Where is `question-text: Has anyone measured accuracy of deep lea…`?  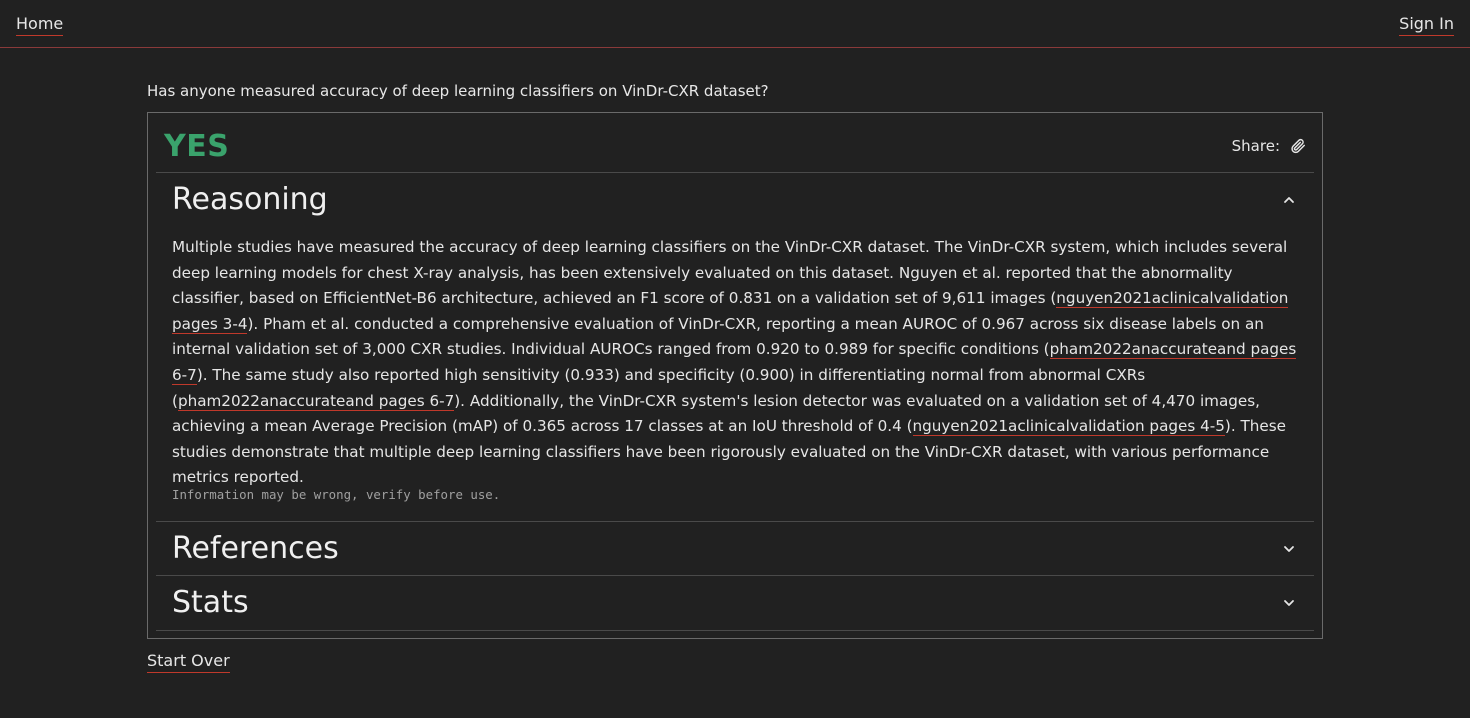 question-text: Has anyone measured accuracy of deep lea… is located at coordinates (458, 91).